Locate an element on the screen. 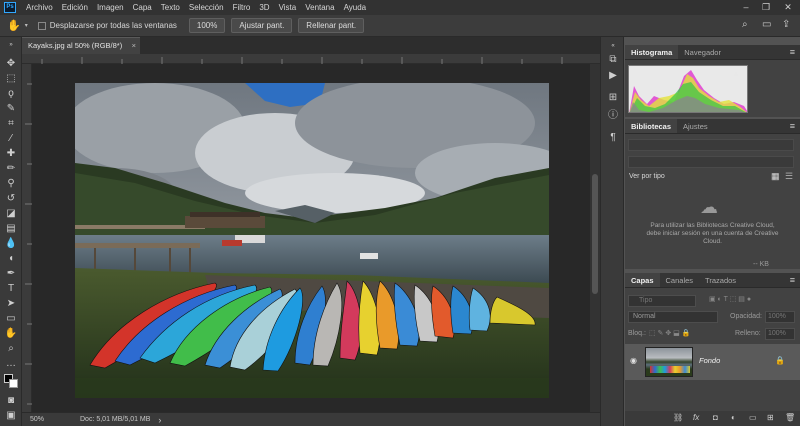 Image resolution: width=800 pixels, height=426 pixels. lock-icons: ⬚ ✎ ✥ ⬓ 🔒 is located at coordinates (669, 333).